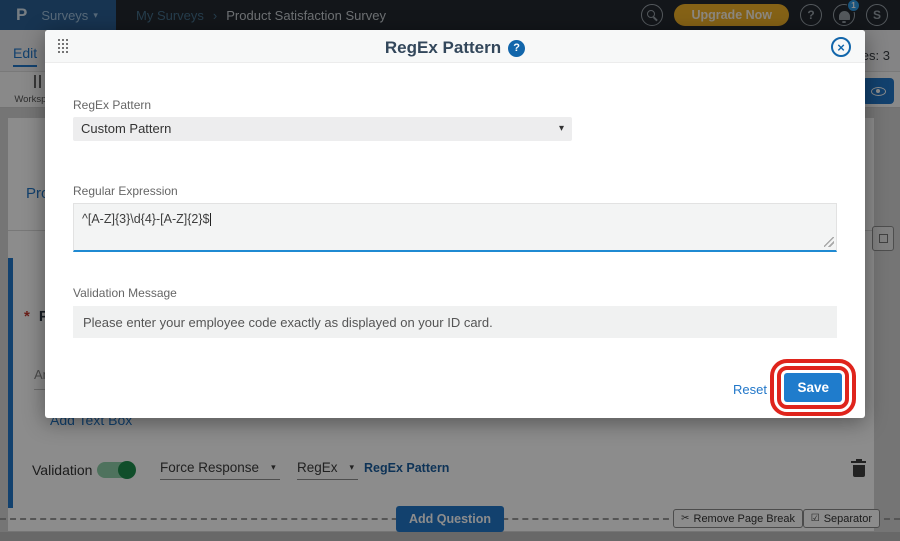 The width and height of the screenshot is (900, 541). I want to click on pattern-select: Custom Pattern ▾, so click(322, 129).